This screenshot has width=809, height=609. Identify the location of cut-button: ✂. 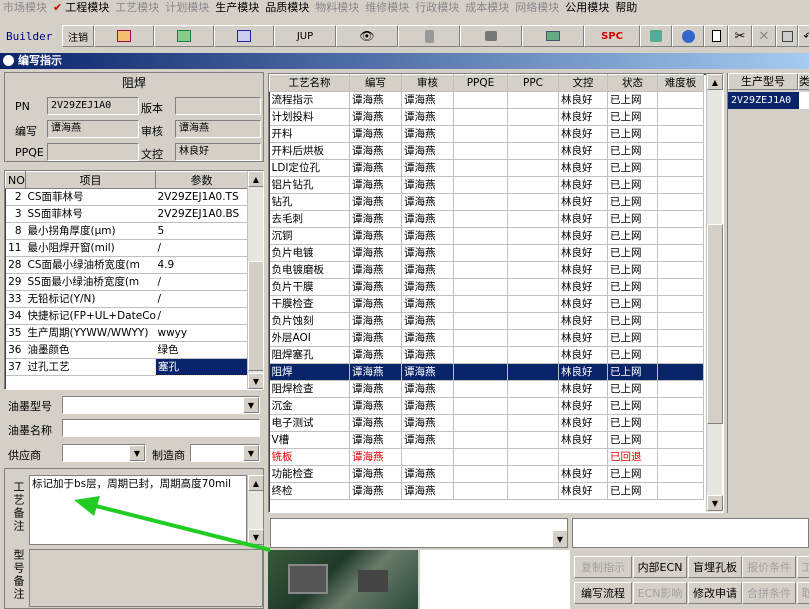
(740, 36).